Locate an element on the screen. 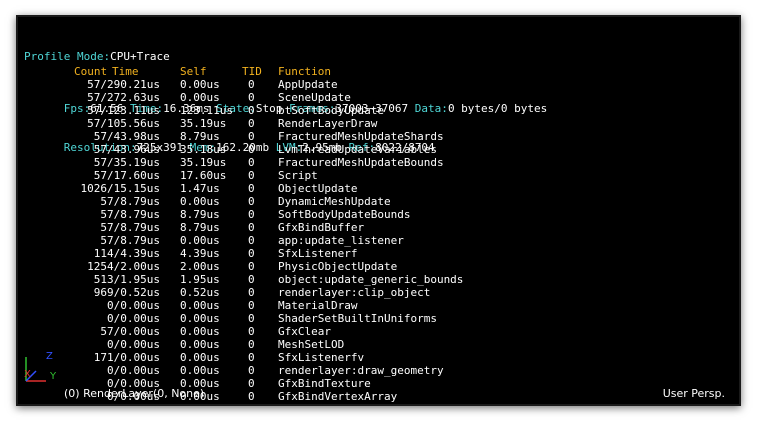 The height and width of the screenshot is (423, 757). header-line-profile-mode: Profile Mode:CPU+Trace is located at coordinates (97, 56).